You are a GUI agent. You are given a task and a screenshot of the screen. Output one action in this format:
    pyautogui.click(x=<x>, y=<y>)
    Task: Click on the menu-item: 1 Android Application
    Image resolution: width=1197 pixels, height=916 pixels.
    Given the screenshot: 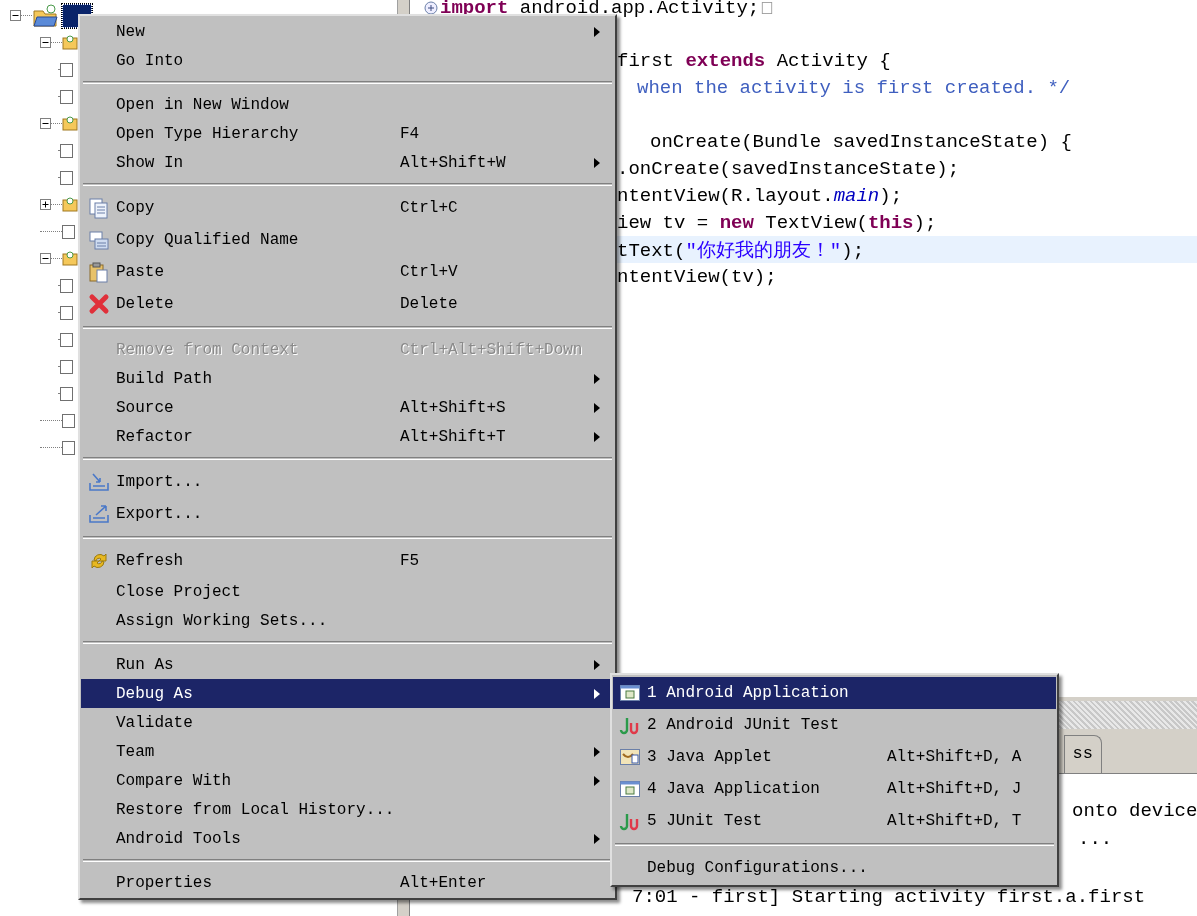 What is the action you would take?
    pyautogui.click(x=834, y=693)
    